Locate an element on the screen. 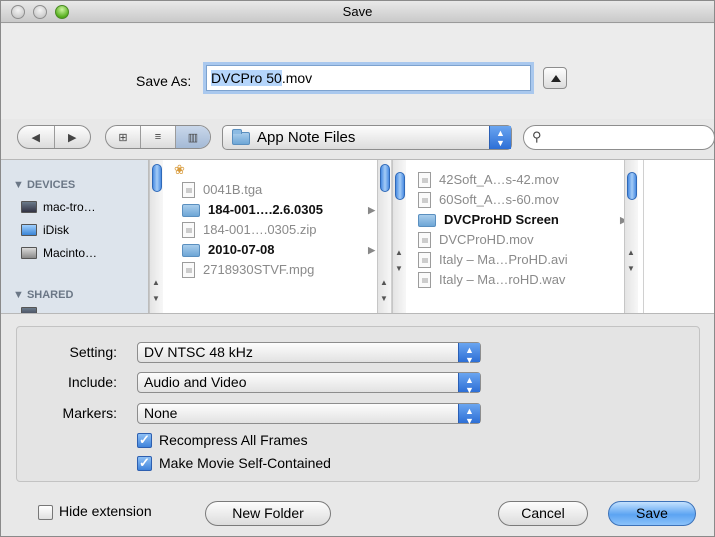 This screenshot has width=715, height=537. recompress-label: Recompress All Frames is located at coordinates (233, 440).